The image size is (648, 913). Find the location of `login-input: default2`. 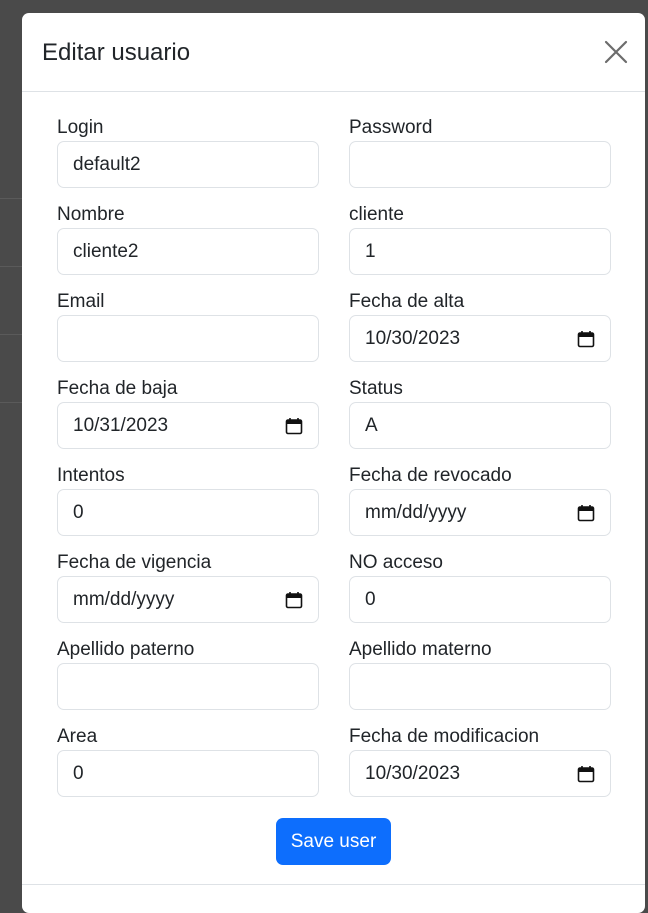

login-input: default2 is located at coordinates (188, 164).